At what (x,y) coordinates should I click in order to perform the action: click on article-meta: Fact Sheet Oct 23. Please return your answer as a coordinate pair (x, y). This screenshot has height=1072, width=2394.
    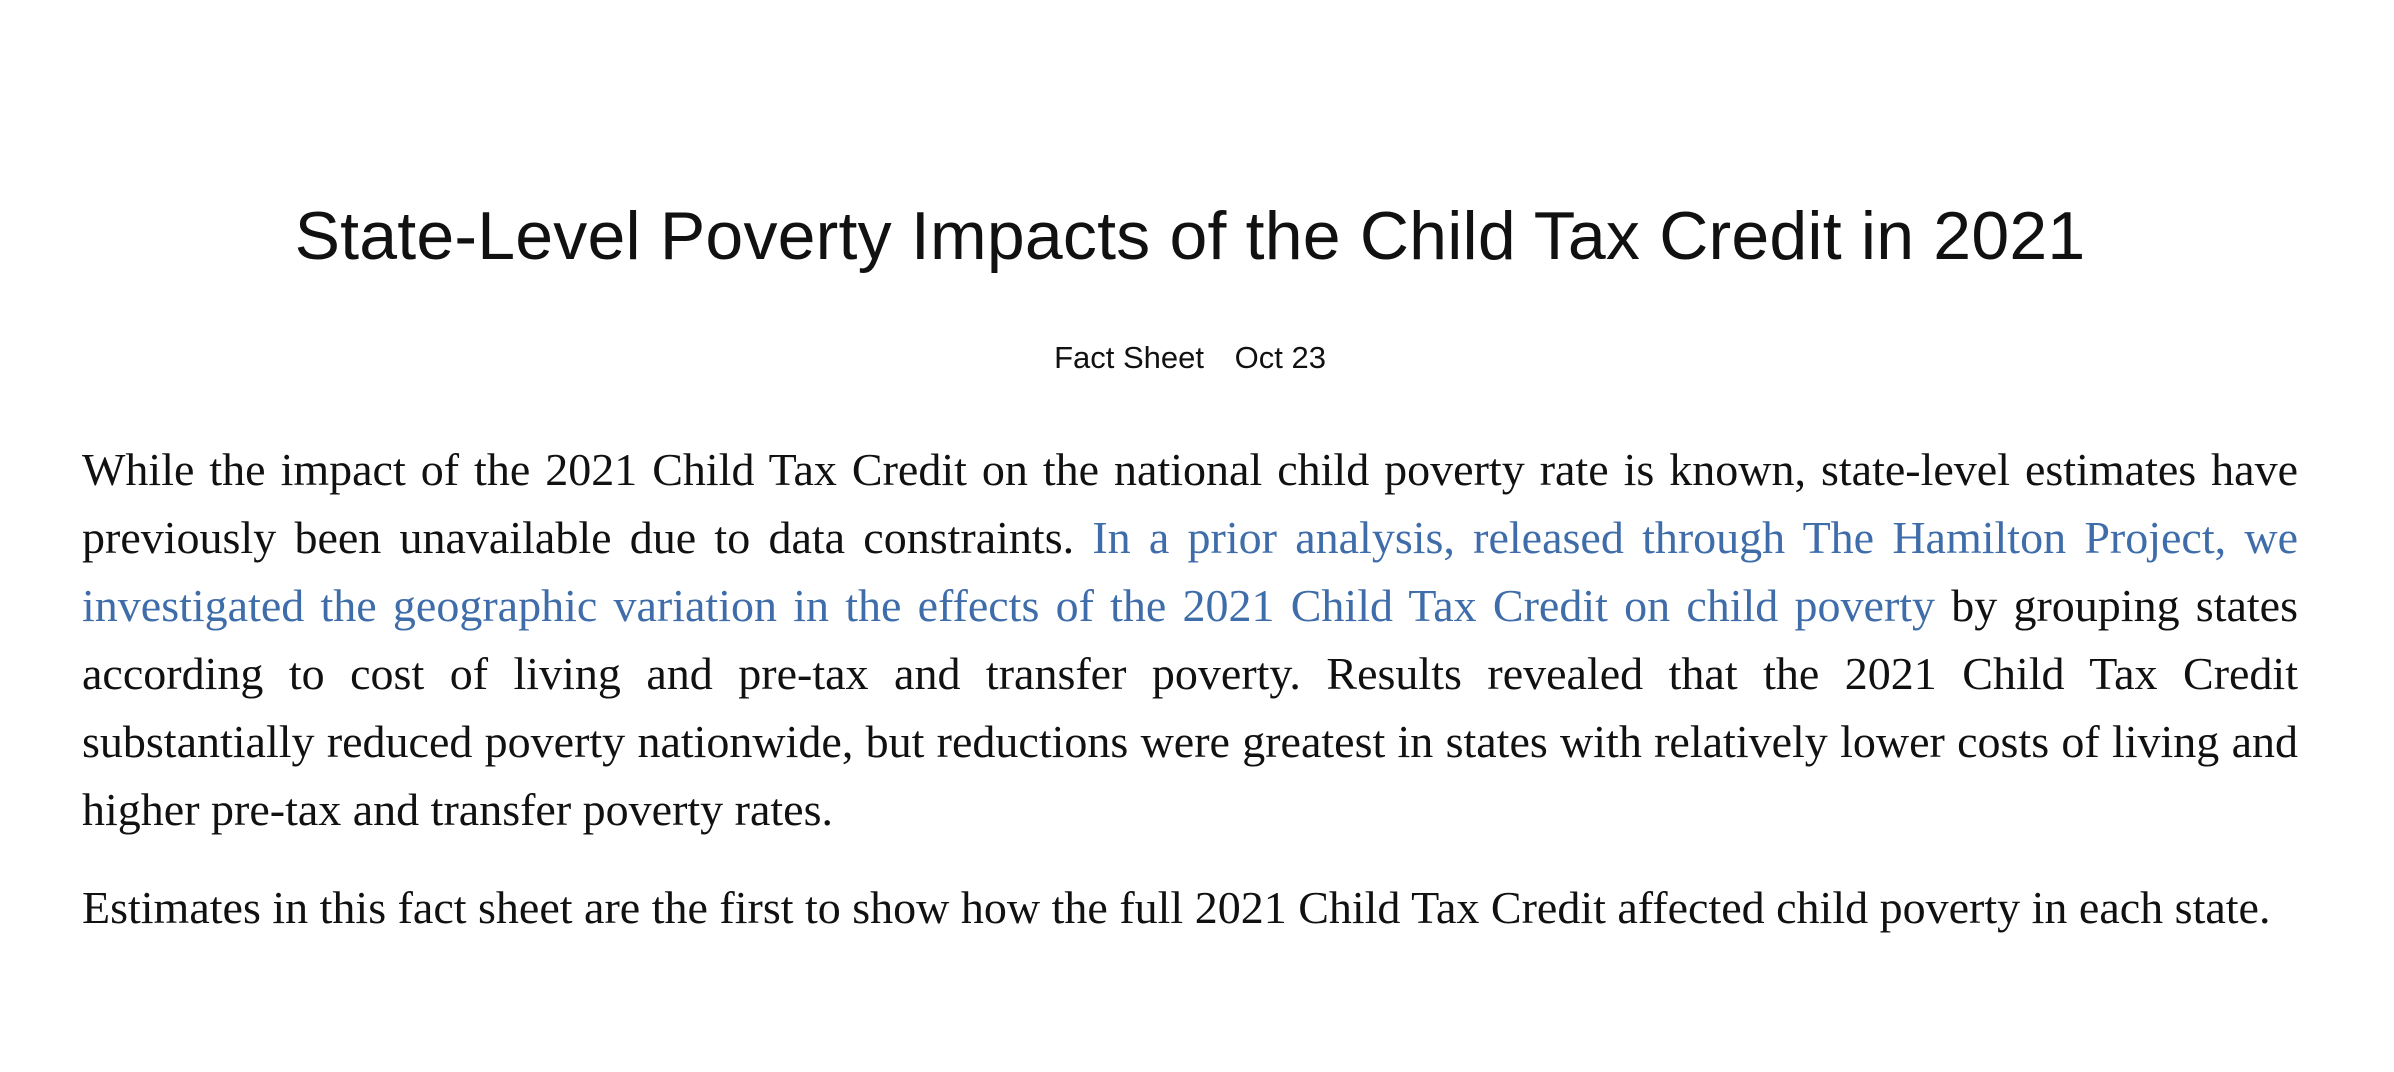
    Looking at the image, I should click on (1190, 358).